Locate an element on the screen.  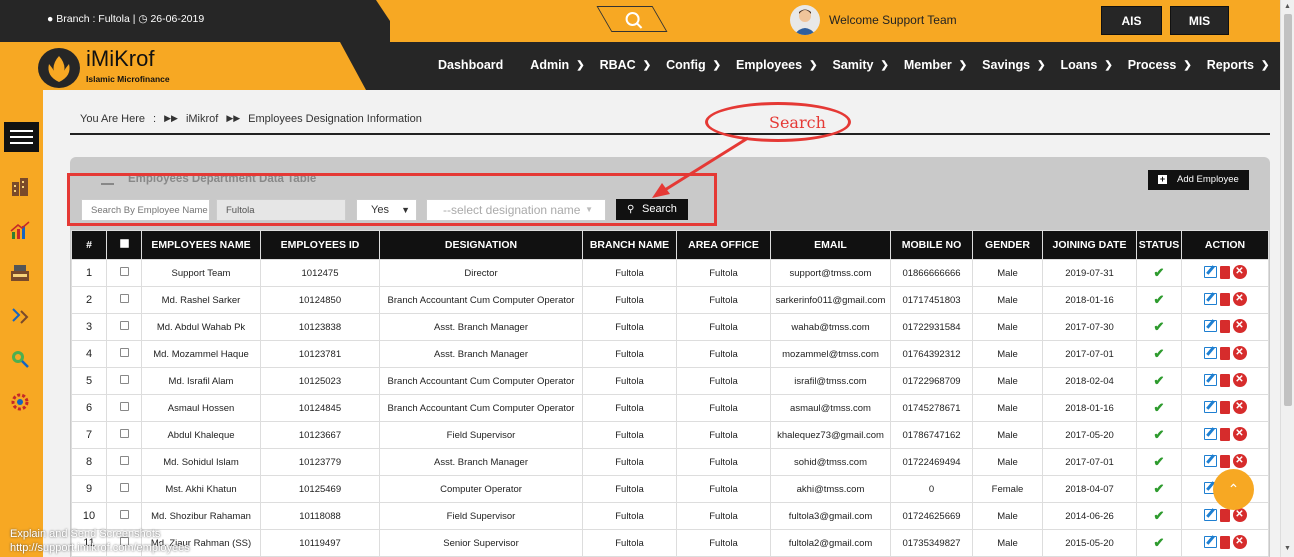
nav-item-config: Config ❯ is located at coordinates (693, 65).